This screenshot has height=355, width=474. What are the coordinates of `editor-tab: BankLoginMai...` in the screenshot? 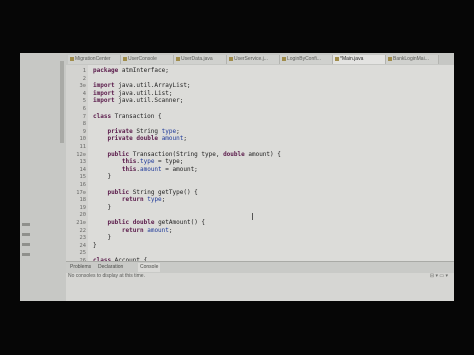 It's located at (412, 59).